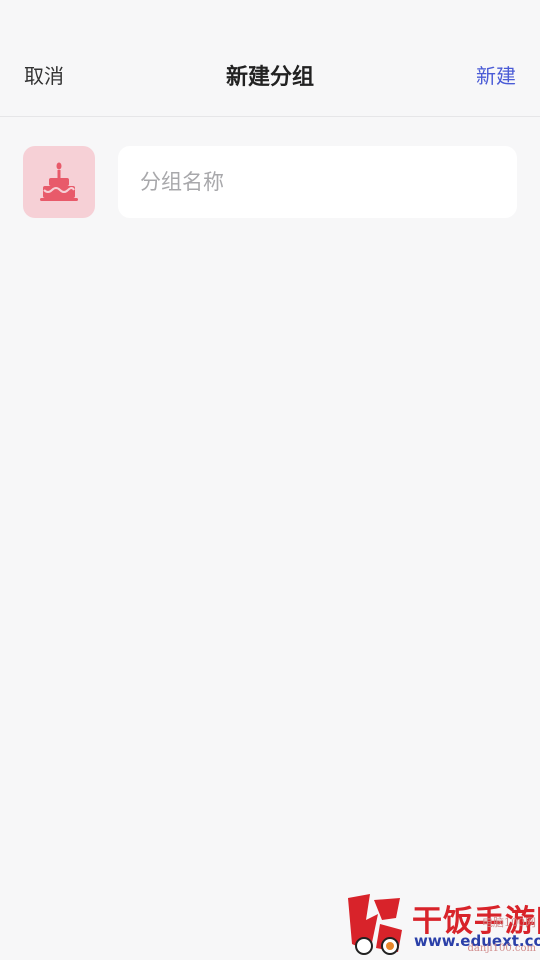 The image size is (540, 960). Describe the element at coordinates (269, 77) in the screenshot. I see `page-title: 新建分组` at that location.